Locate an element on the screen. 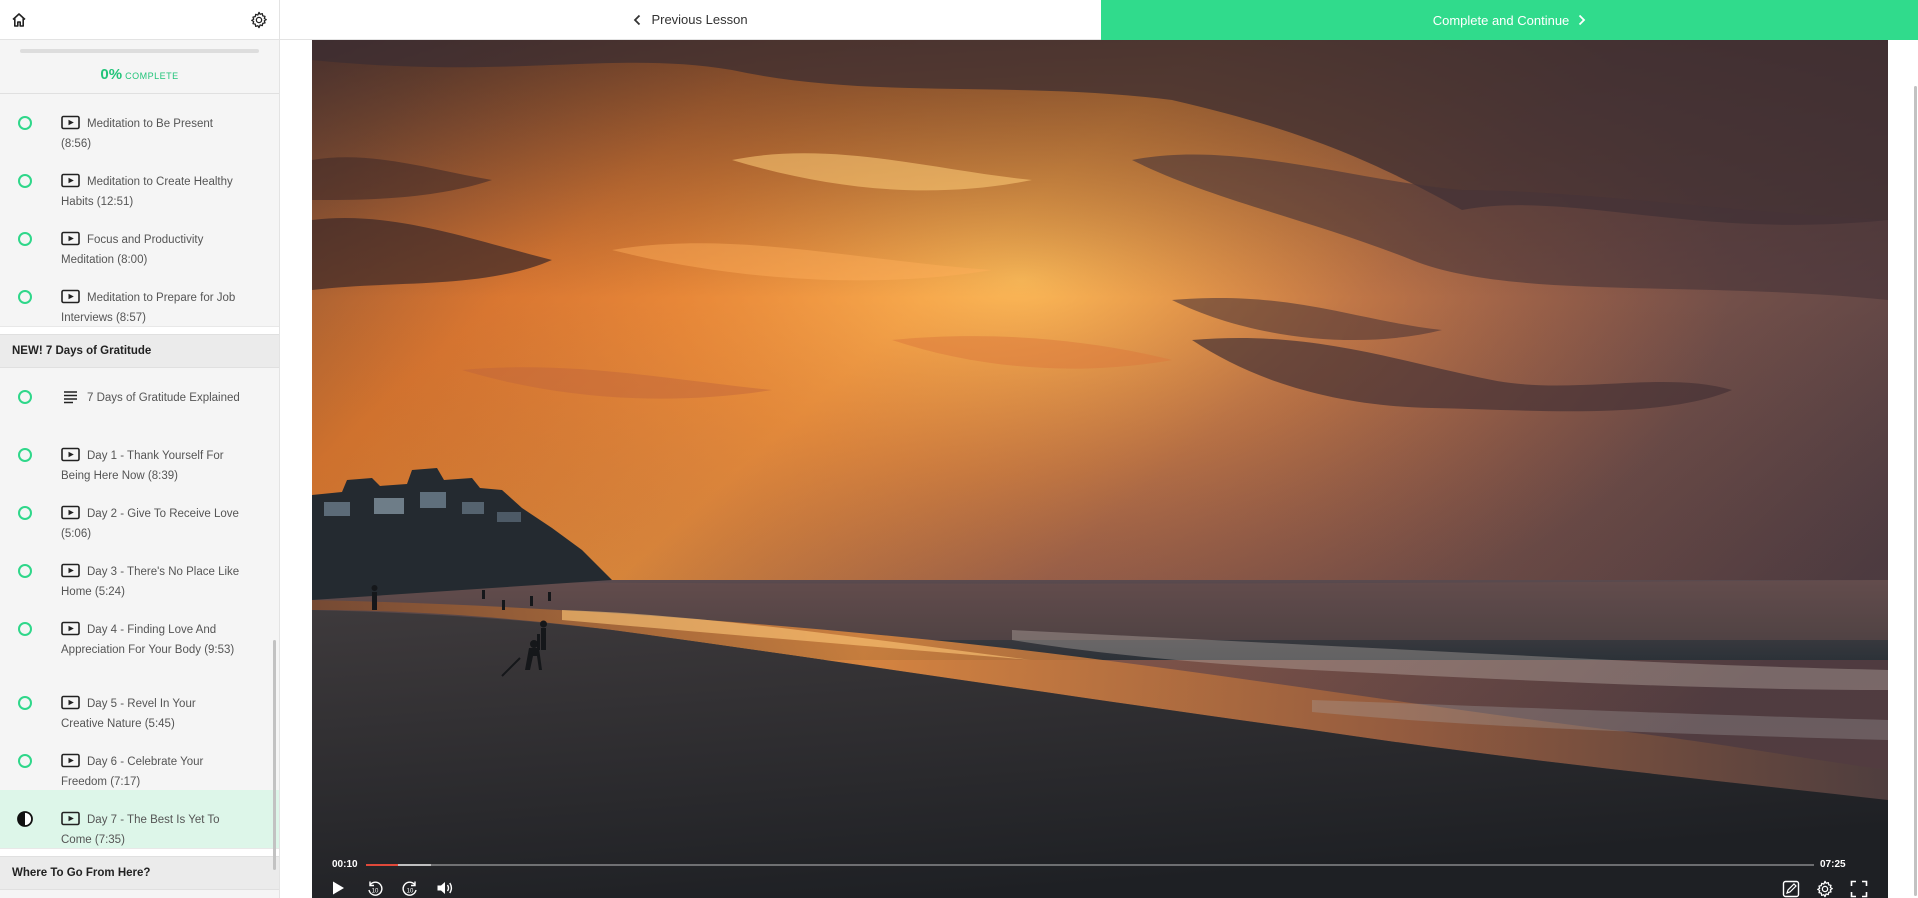  sidebar-scrollbar is located at coordinates (274, 755).